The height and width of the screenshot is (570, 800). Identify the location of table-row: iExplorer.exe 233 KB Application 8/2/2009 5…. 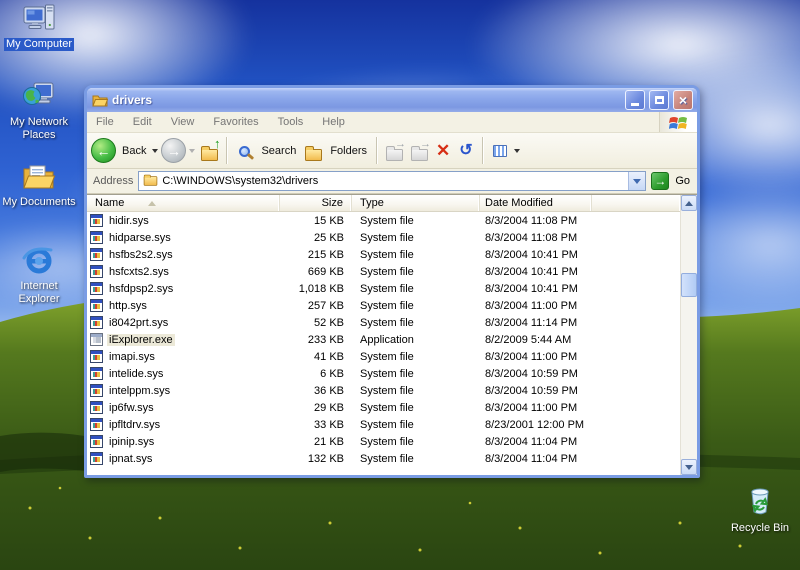
(383, 339).